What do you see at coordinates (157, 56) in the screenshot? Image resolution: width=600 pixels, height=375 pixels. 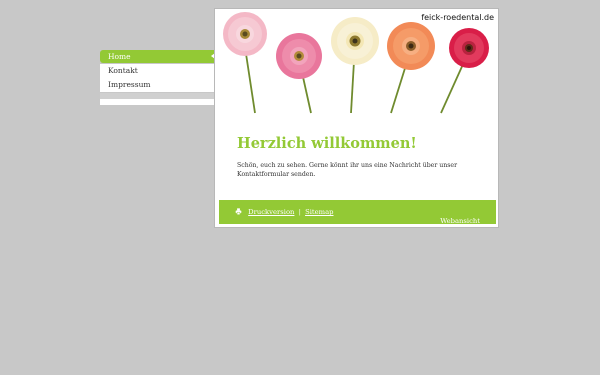 I see `nav-item-home: Home` at bounding box center [157, 56].